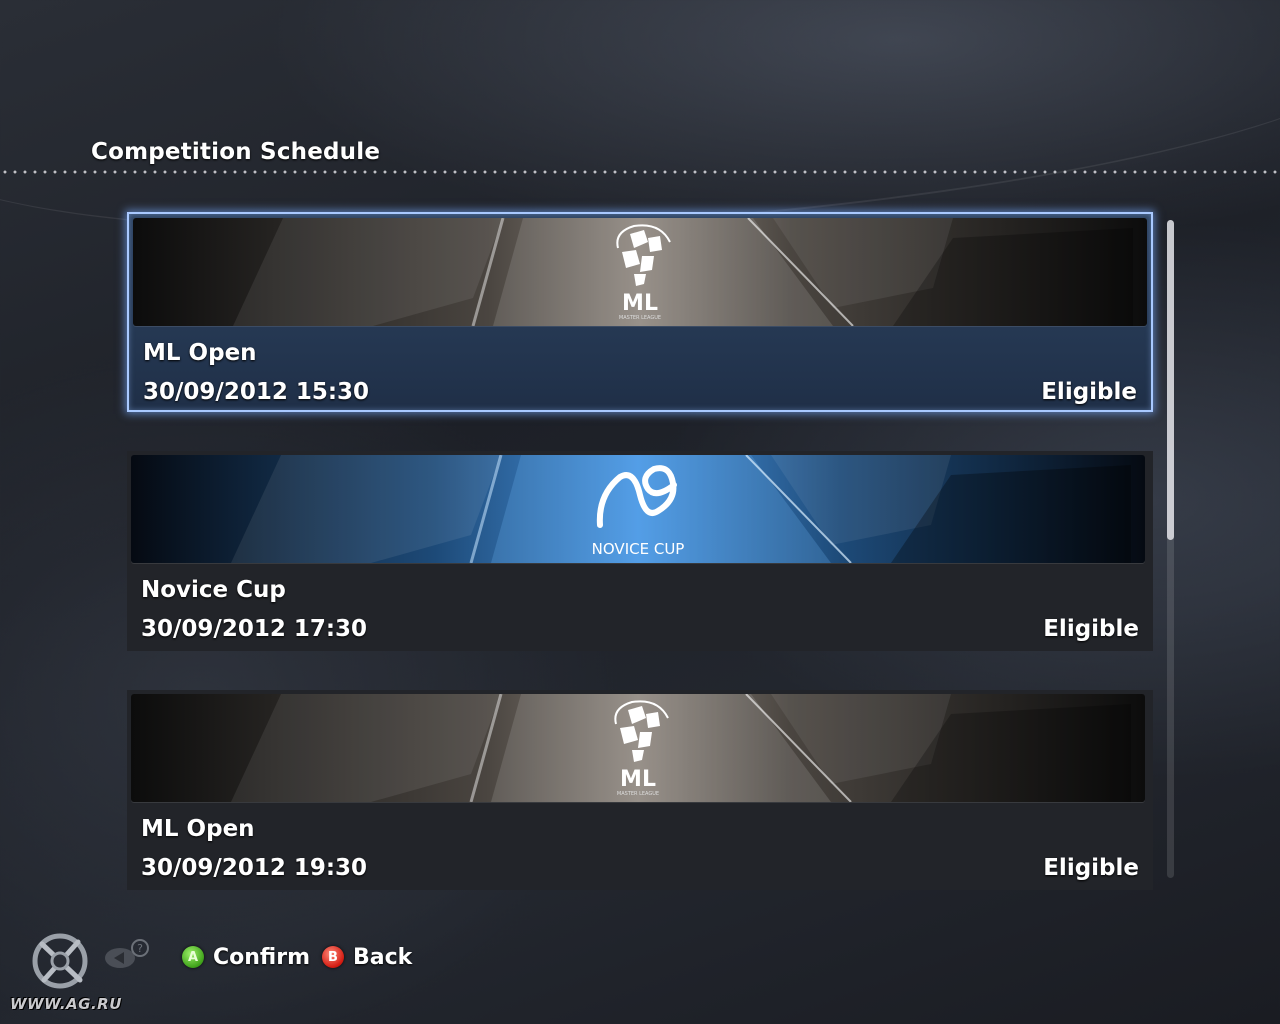  I want to click on competition-datetime: 30/09/2012 19:30, so click(254, 868).